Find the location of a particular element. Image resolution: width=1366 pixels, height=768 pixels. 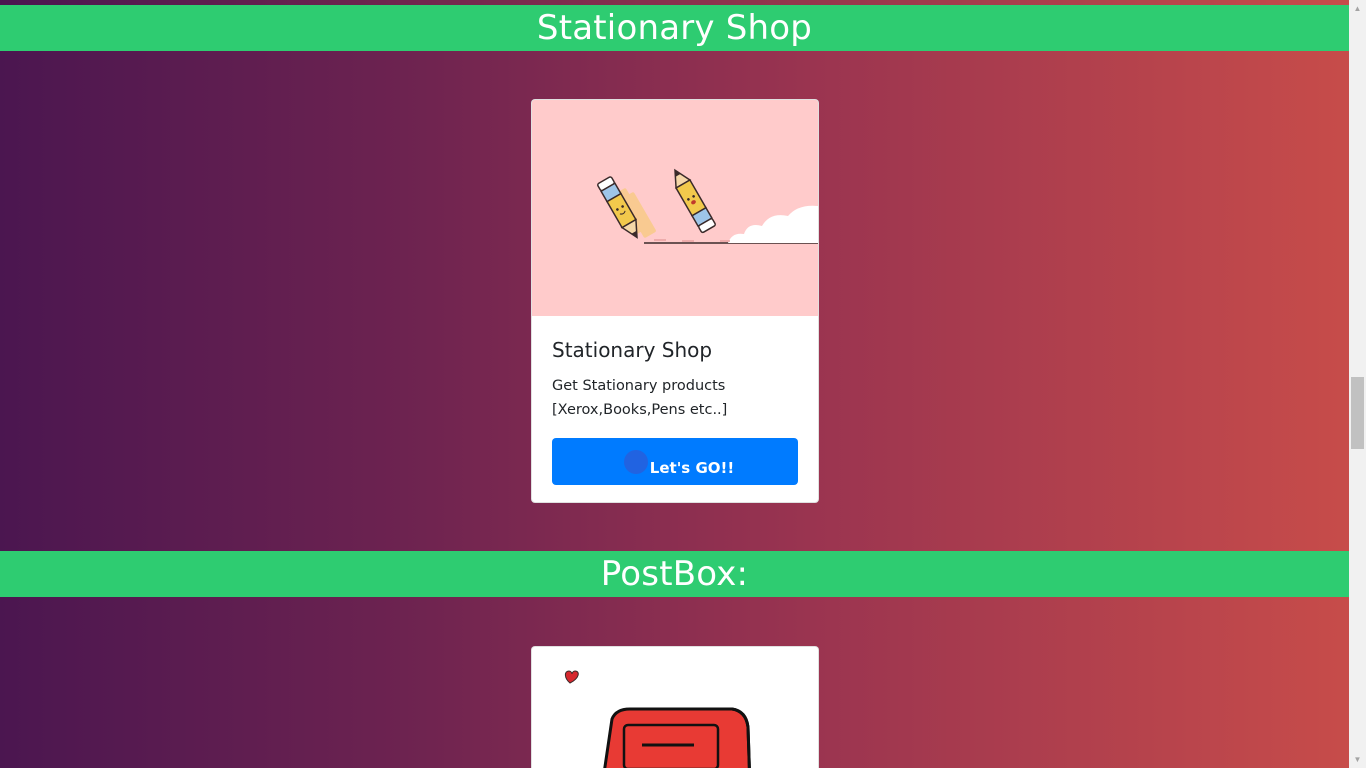

pencils-image is located at coordinates (675, 208).